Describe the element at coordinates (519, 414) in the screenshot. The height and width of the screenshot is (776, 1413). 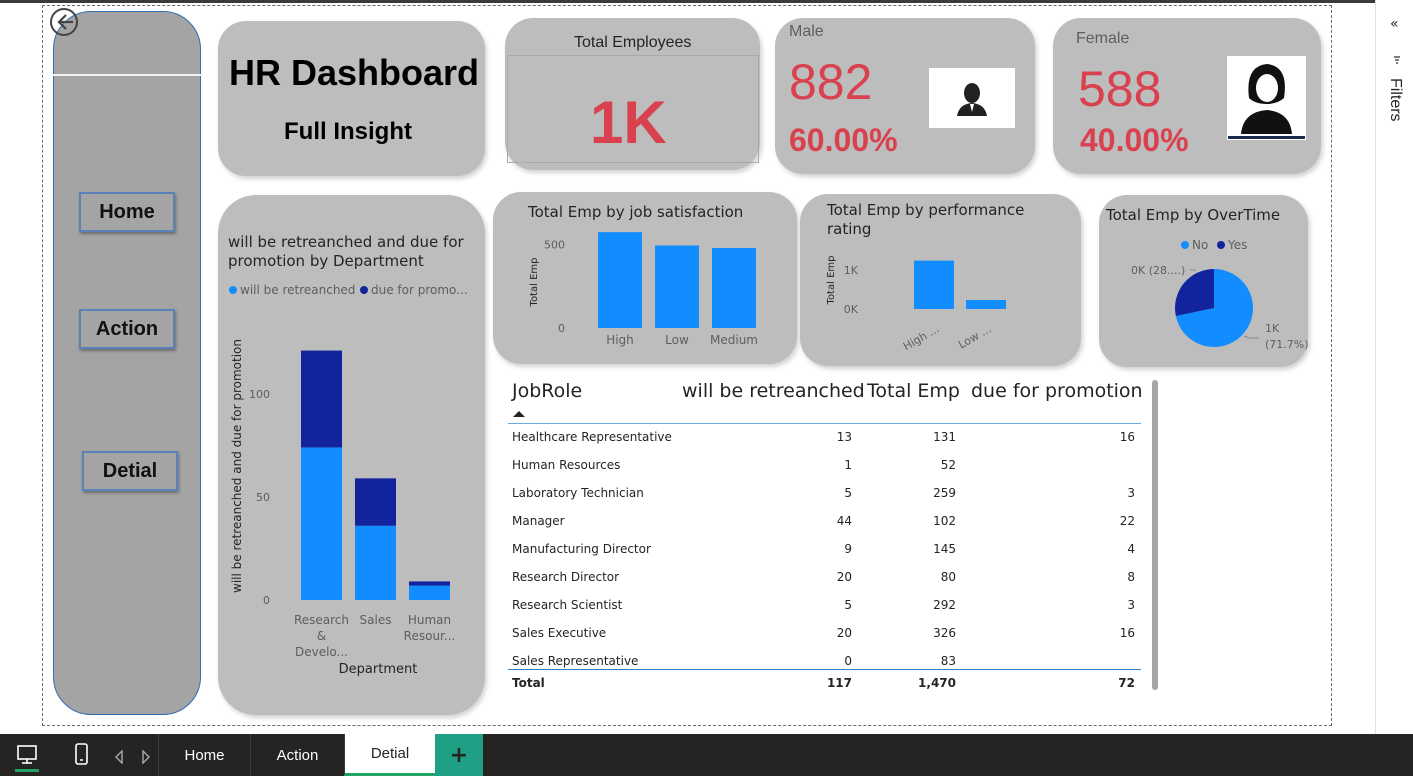
I see `sort-ascending-icon` at that location.